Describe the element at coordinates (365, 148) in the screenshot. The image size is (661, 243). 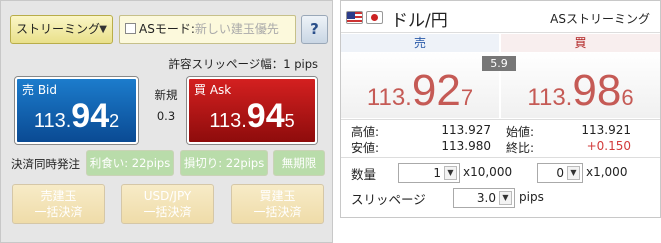
I see `low-label: 安値:` at that location.